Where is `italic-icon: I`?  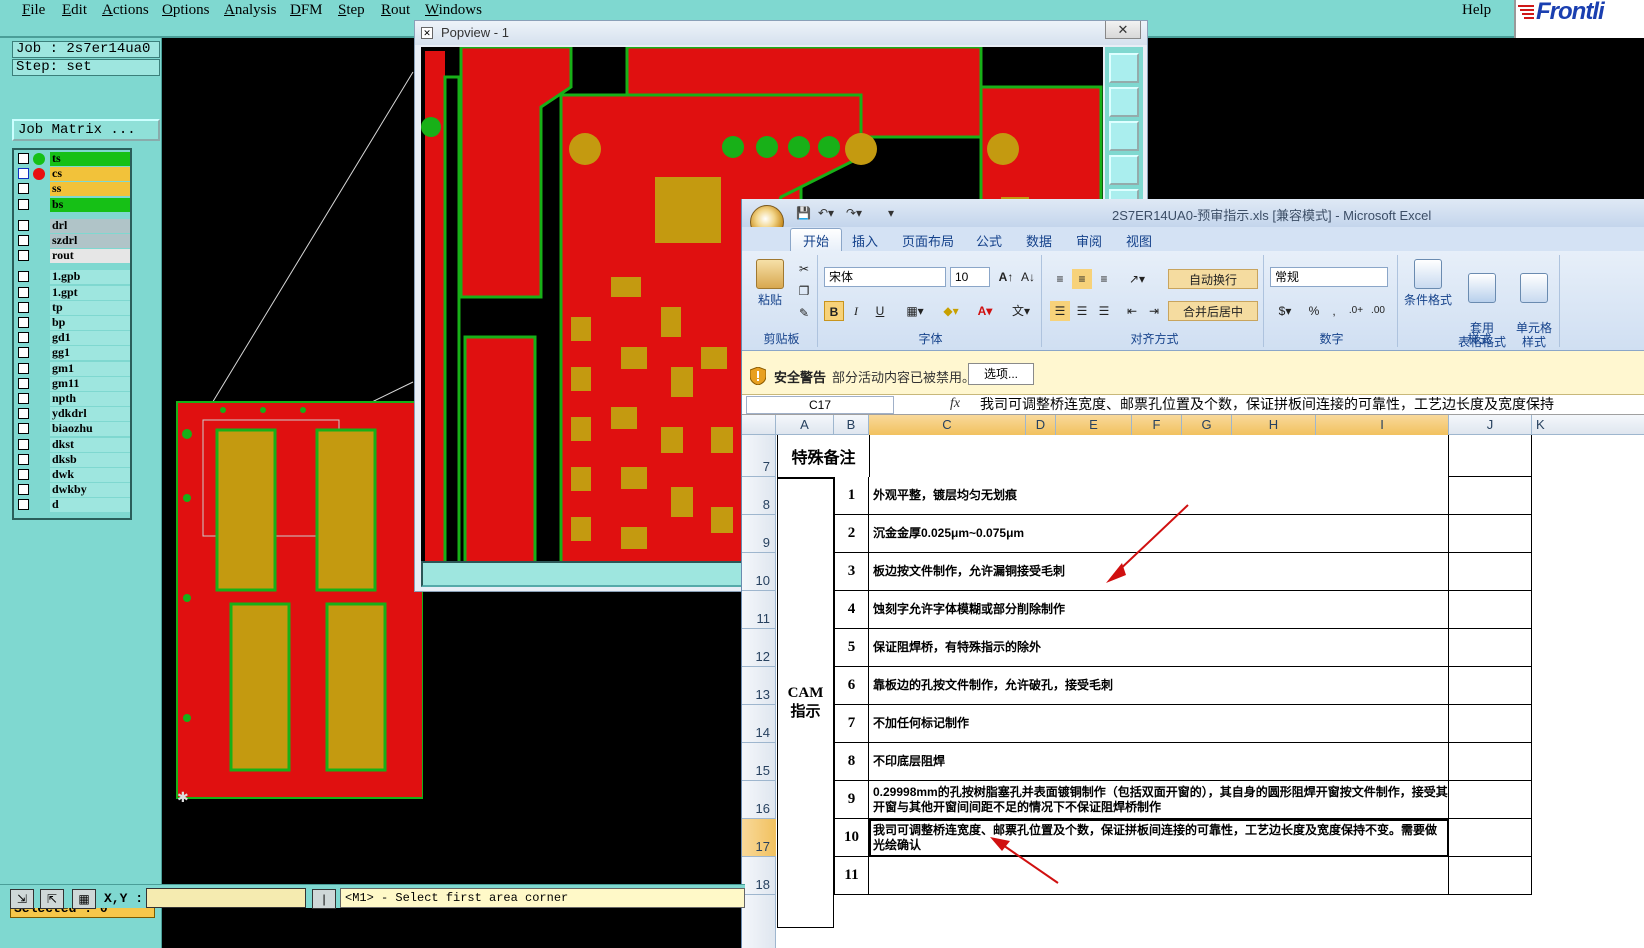
italic-icon: I is located at coordinates (856, 311).